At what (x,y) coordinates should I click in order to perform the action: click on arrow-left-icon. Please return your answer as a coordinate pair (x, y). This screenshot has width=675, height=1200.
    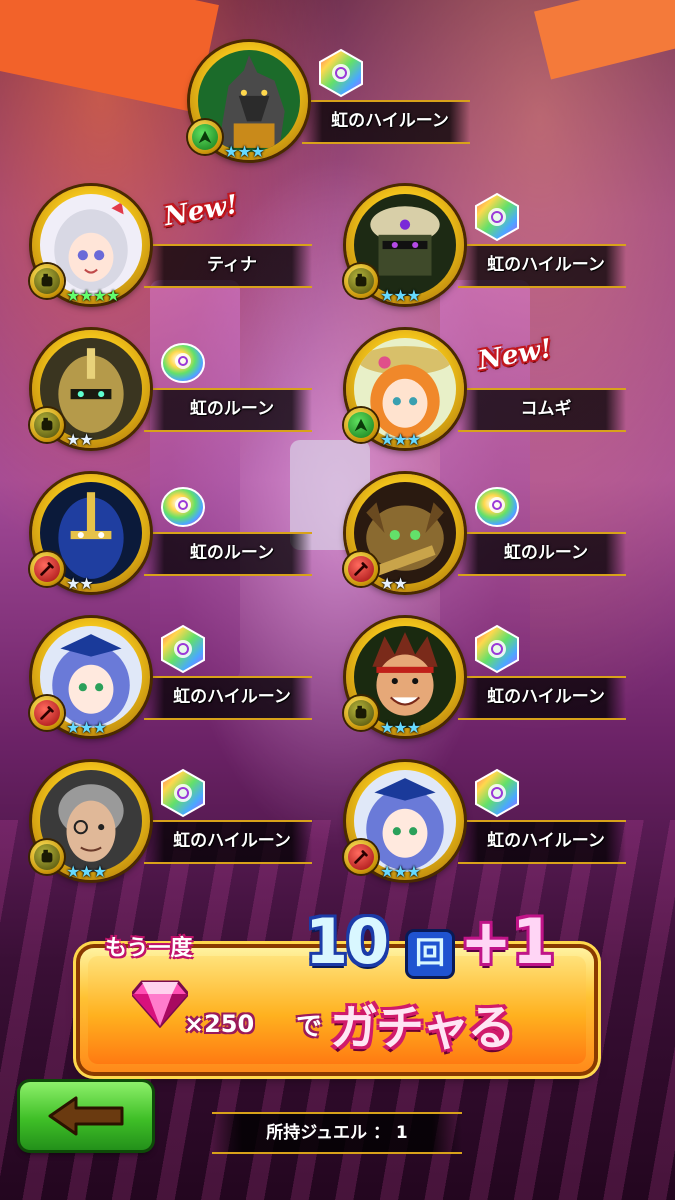
    Looking at the image, I should click on (86, 1116).